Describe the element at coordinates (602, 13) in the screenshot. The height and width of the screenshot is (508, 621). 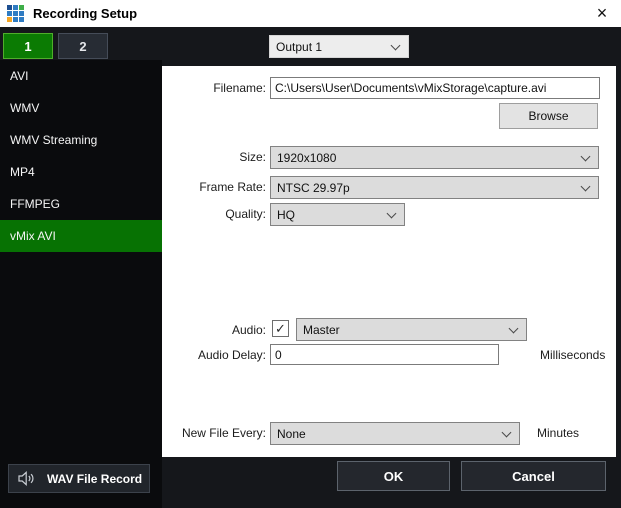
I see `close-icon: ×` at that location.